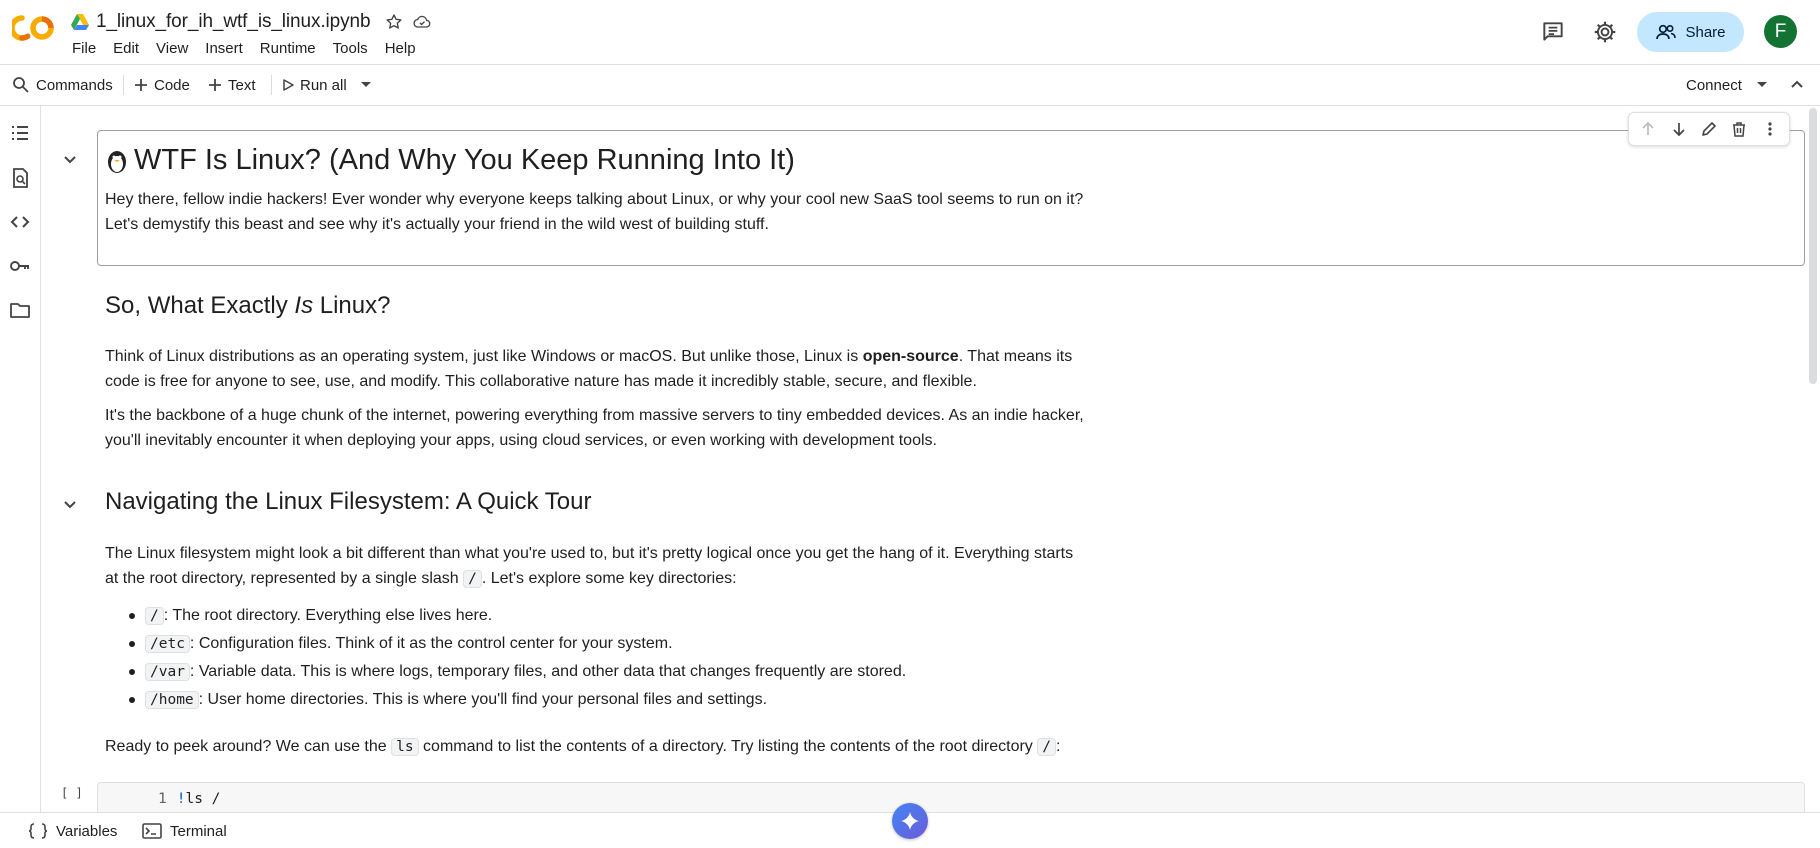 This screenshot has width=1820, height=848. I want to click on commands-label: Commands, so click(74, 85).